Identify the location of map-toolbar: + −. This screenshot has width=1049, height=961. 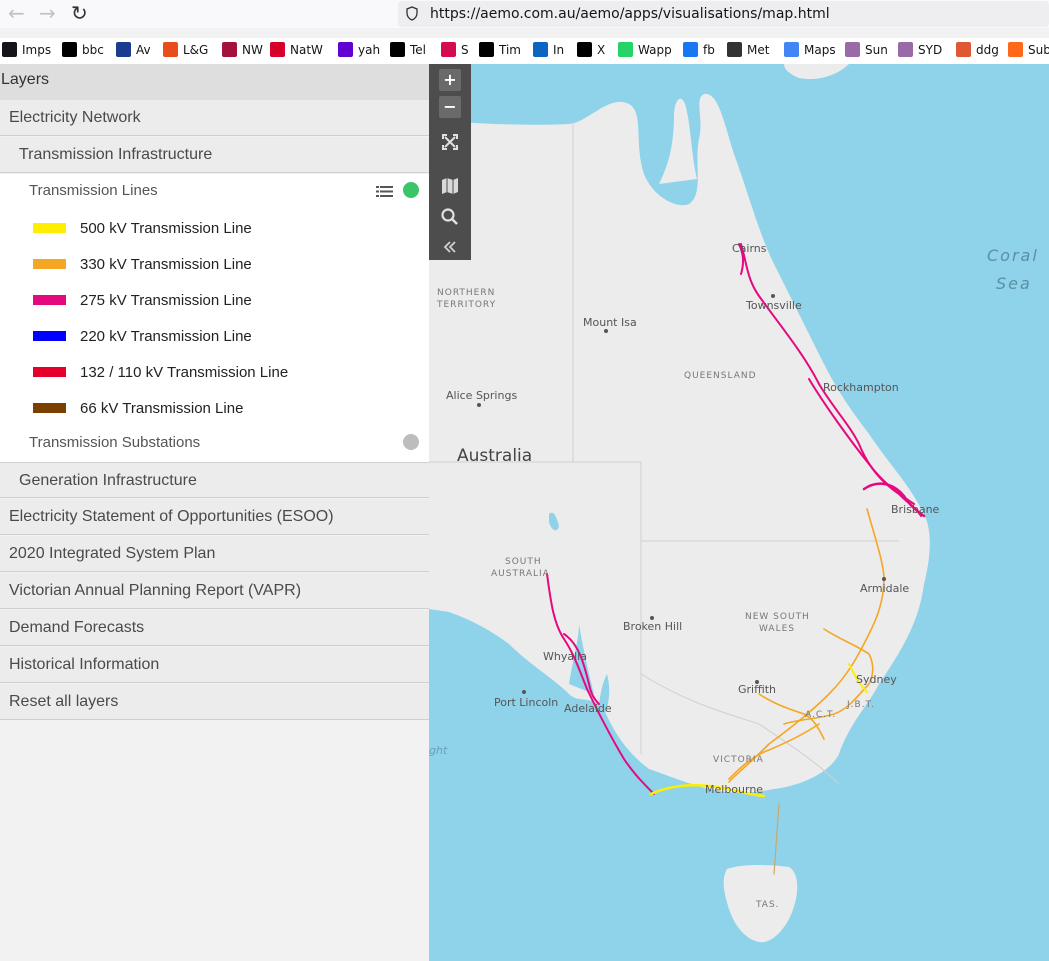
(450, 162).